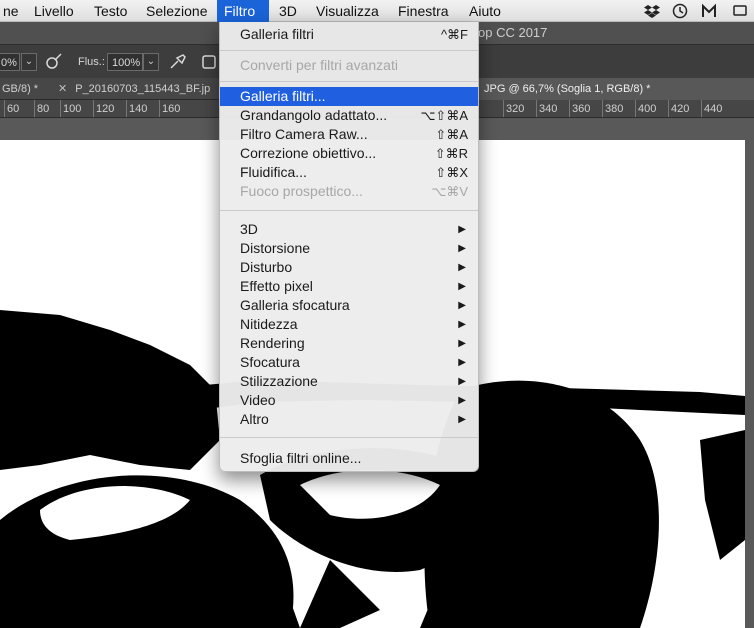 The image size is (754, 628). I want to click on menu-selezione: Selezione, so click(177, 11).